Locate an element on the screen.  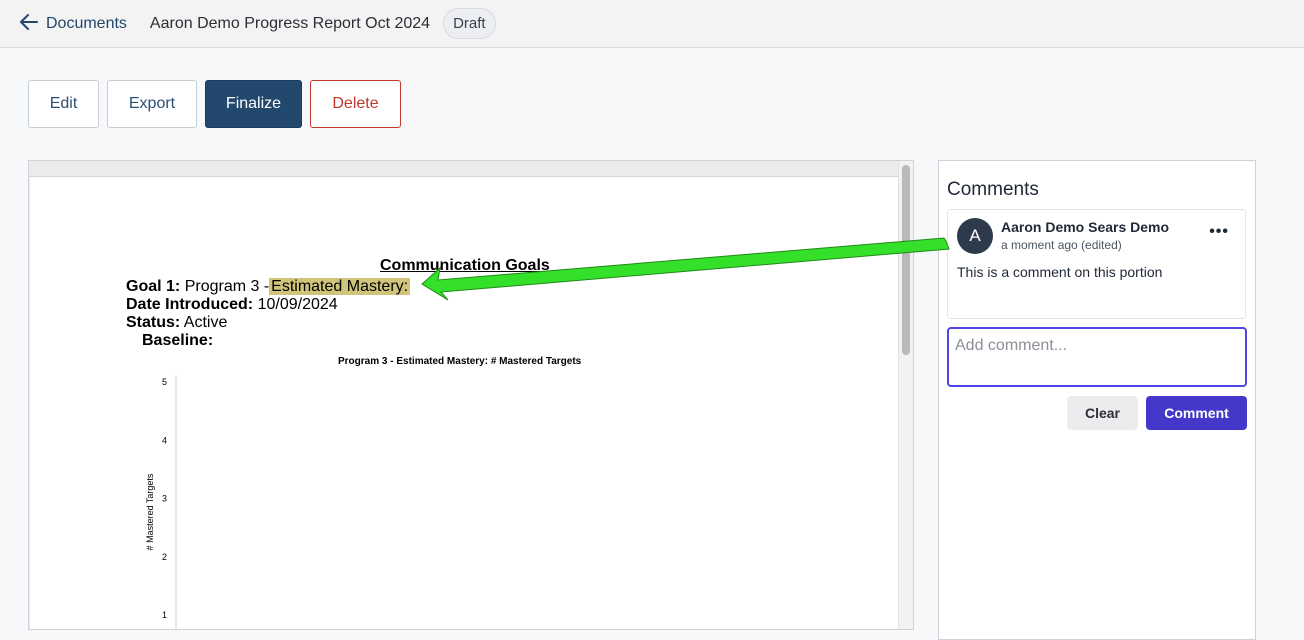
add-comment-input is located at coordinates (1097, 357).